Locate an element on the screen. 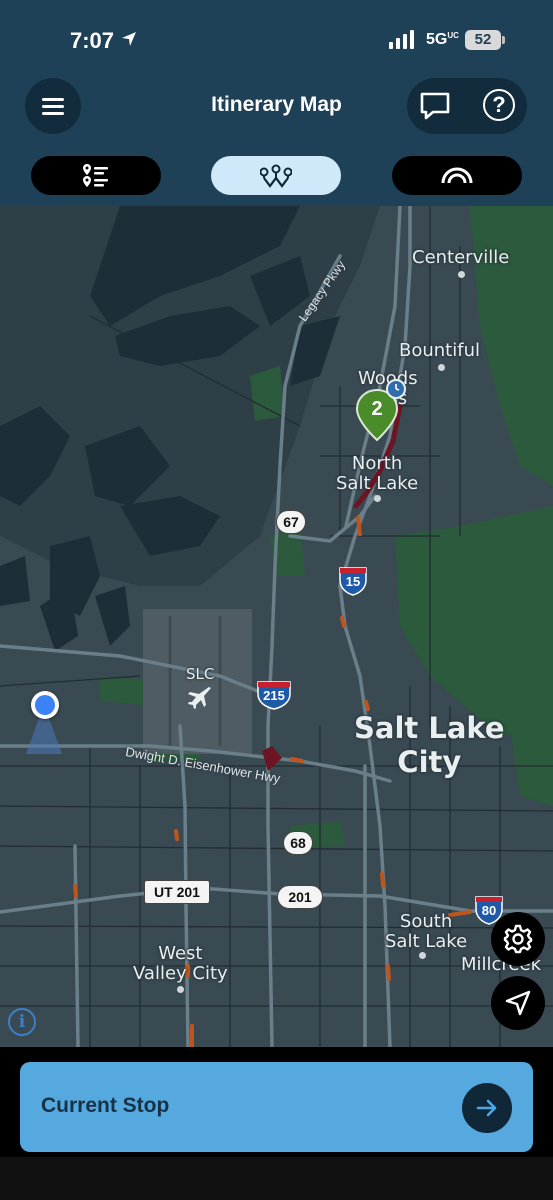 Image resolution: width=553 pixels, height=1200 pixels. route-icon is located at coordinates (276, 176).